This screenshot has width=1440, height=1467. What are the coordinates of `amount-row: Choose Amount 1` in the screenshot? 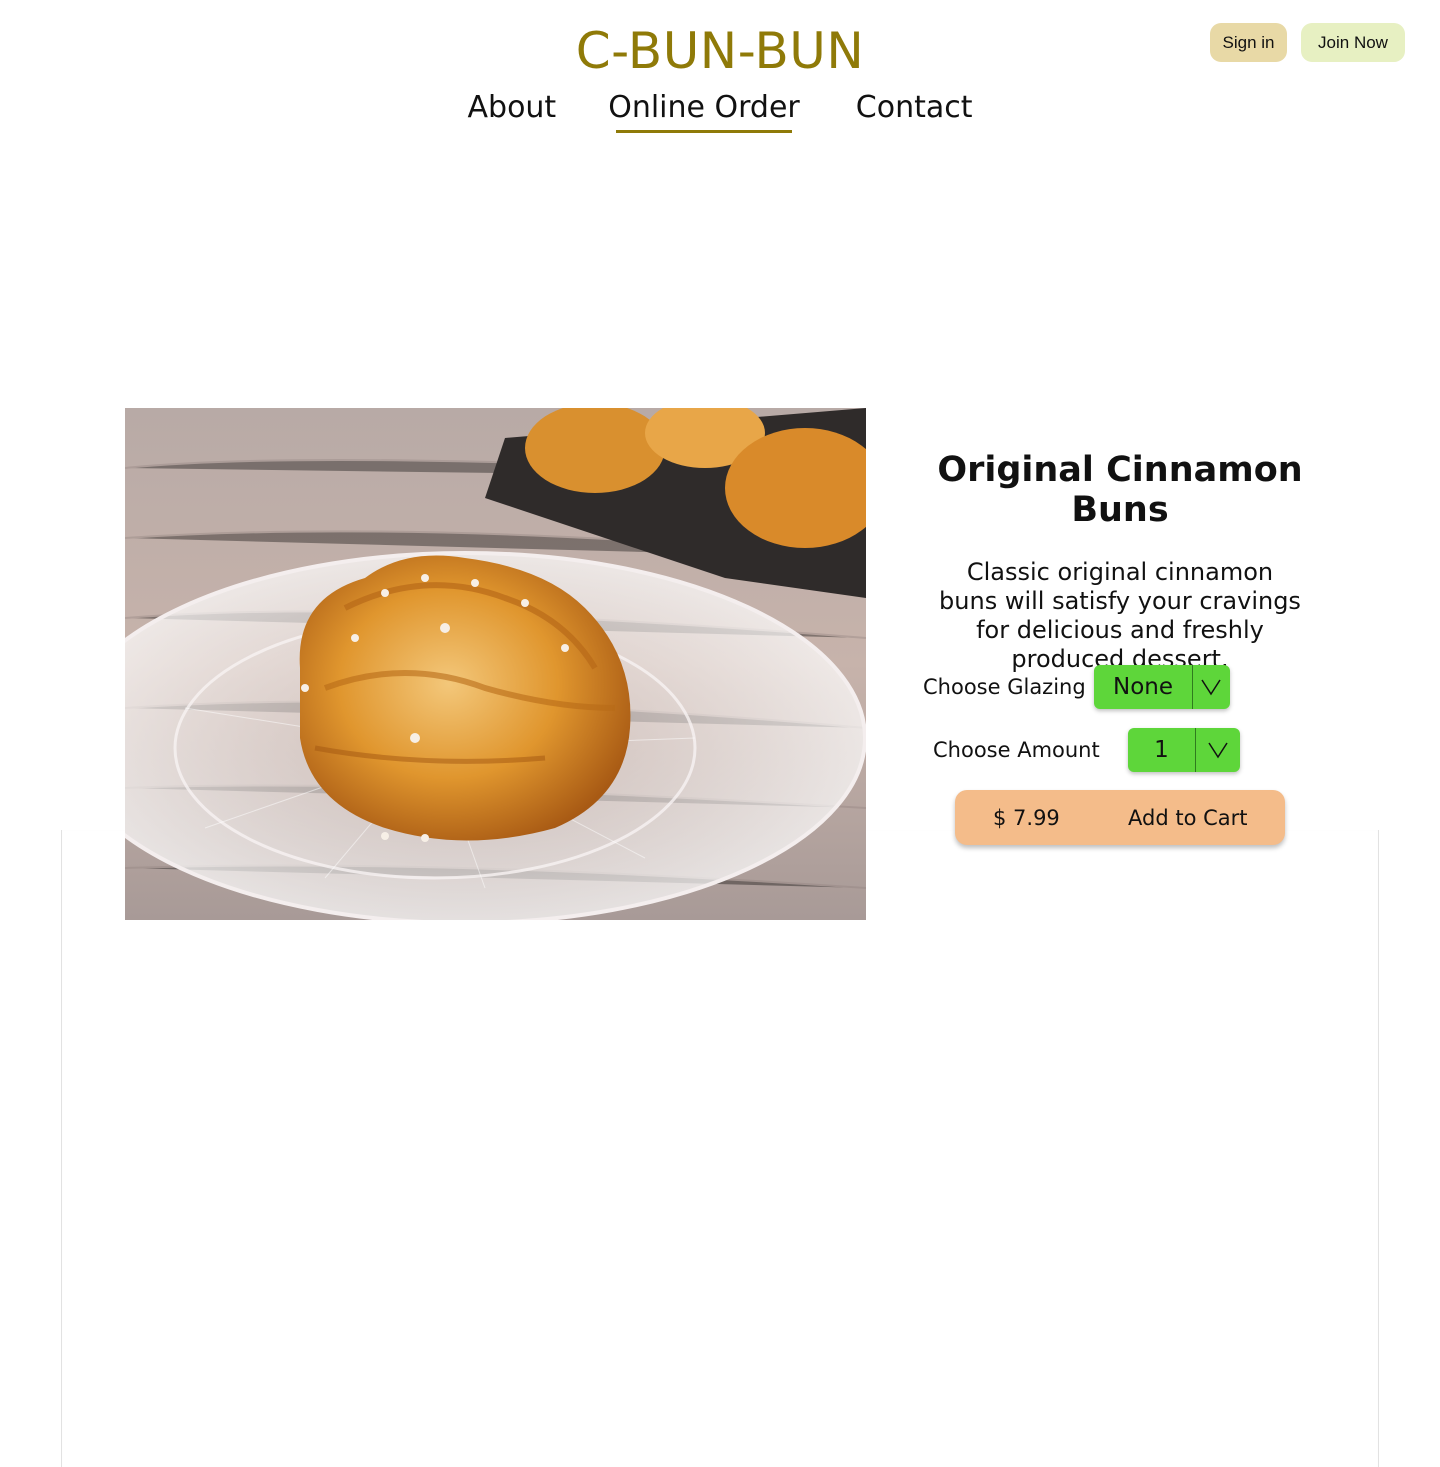 It's located at (1086, 750).